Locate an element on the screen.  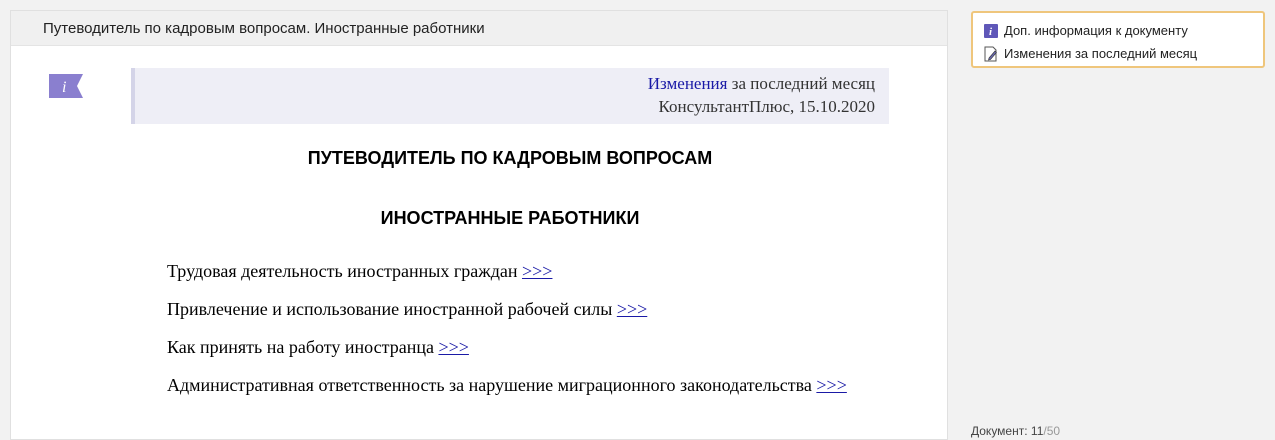
edit-document-icon is located at coordinates (991, 54).